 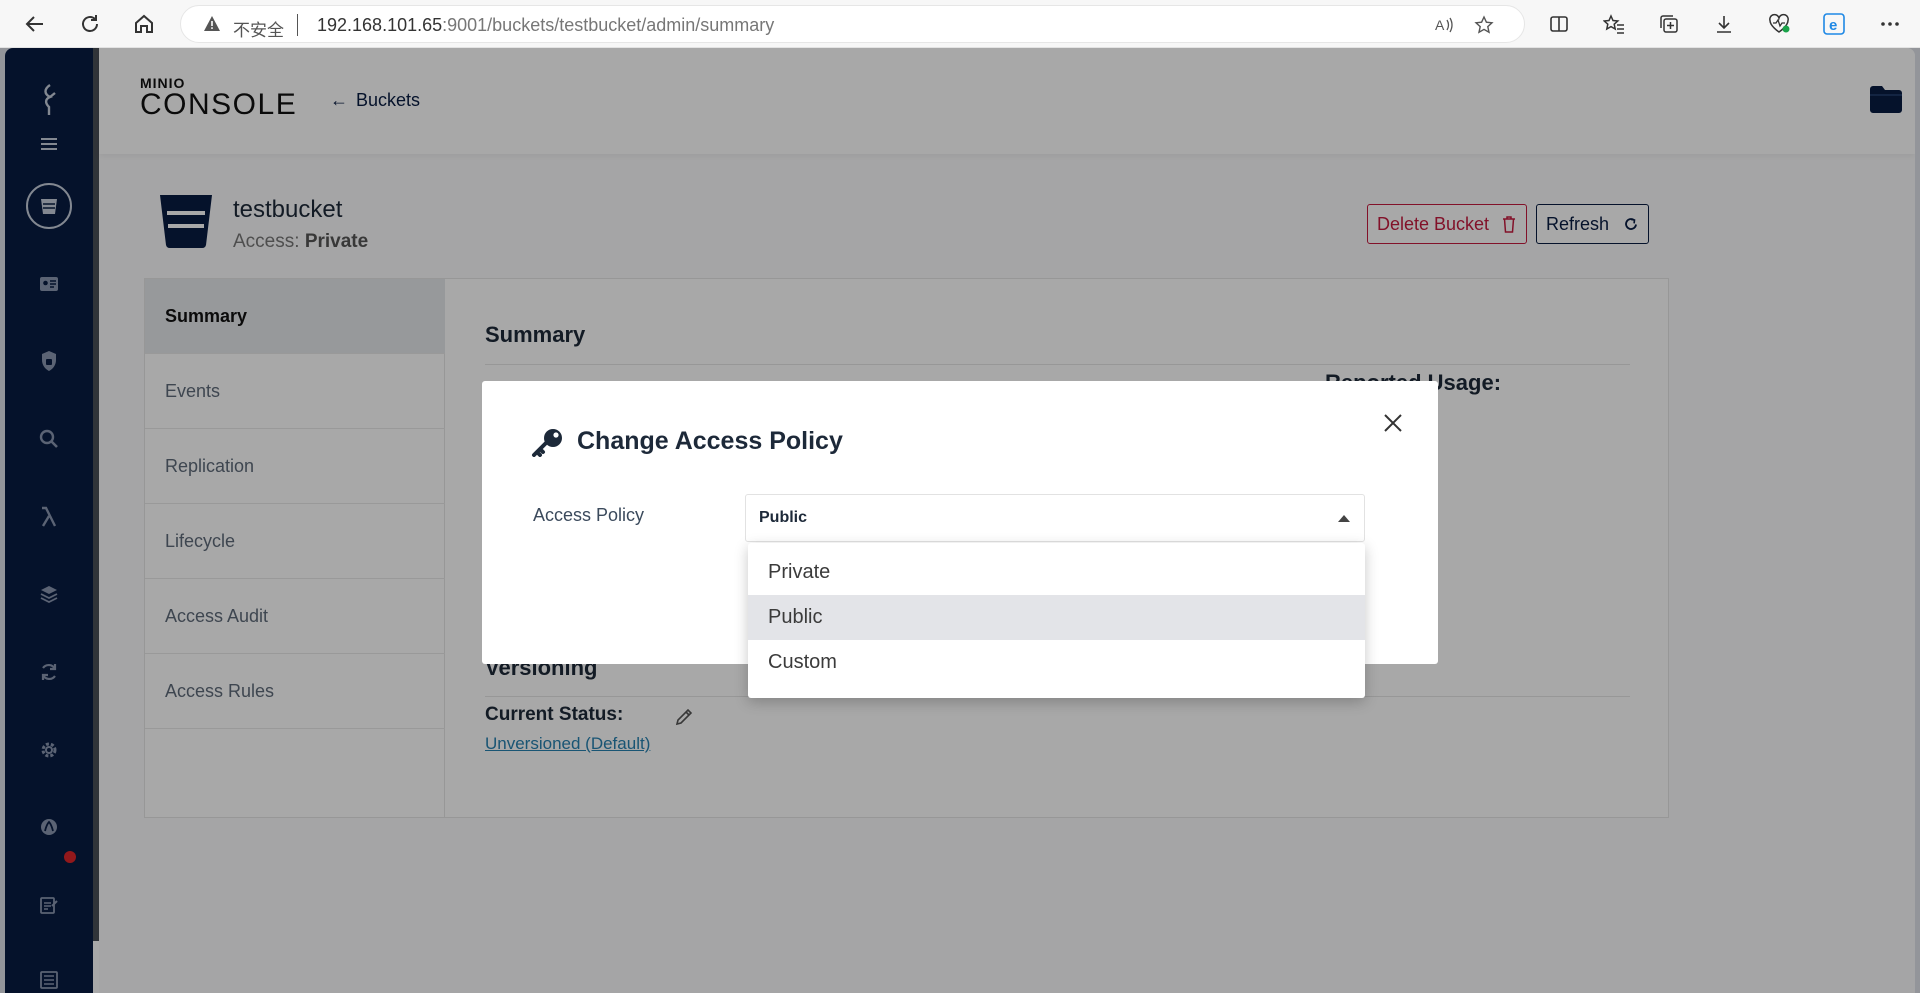 I want to click on close-modal-button, so click(x=1393, y=423).